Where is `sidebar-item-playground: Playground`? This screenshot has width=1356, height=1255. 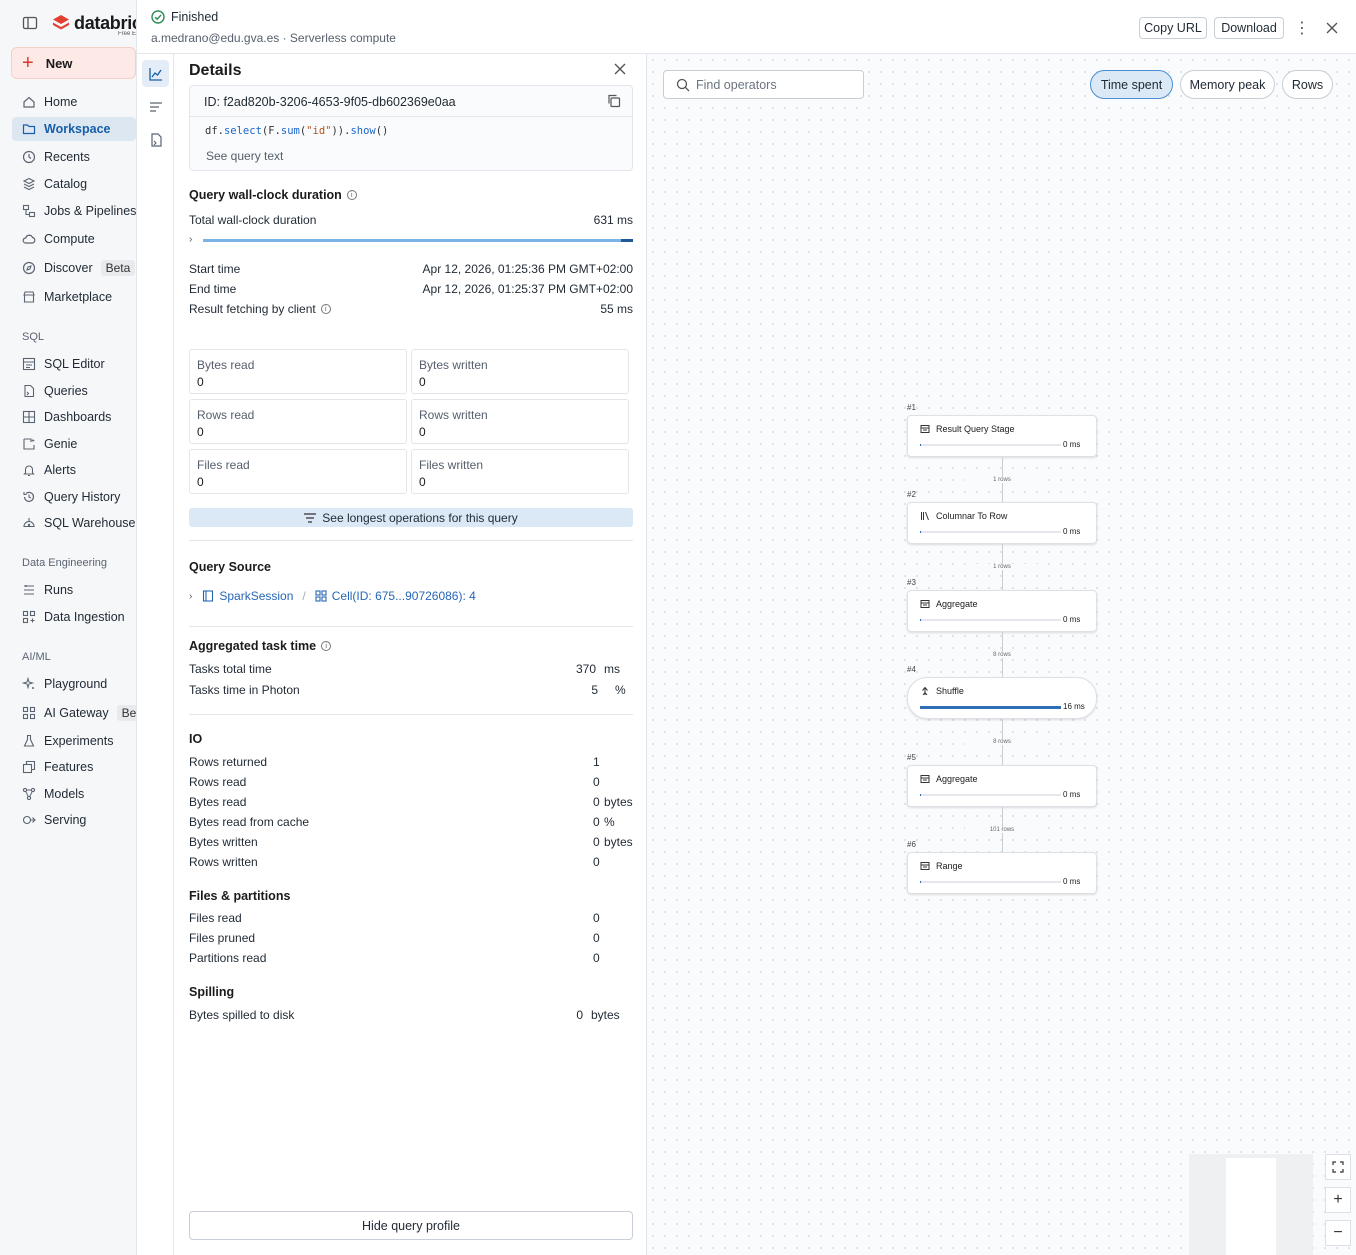 sidebar-item-playground: Playground is located at coordinates (74, 684).